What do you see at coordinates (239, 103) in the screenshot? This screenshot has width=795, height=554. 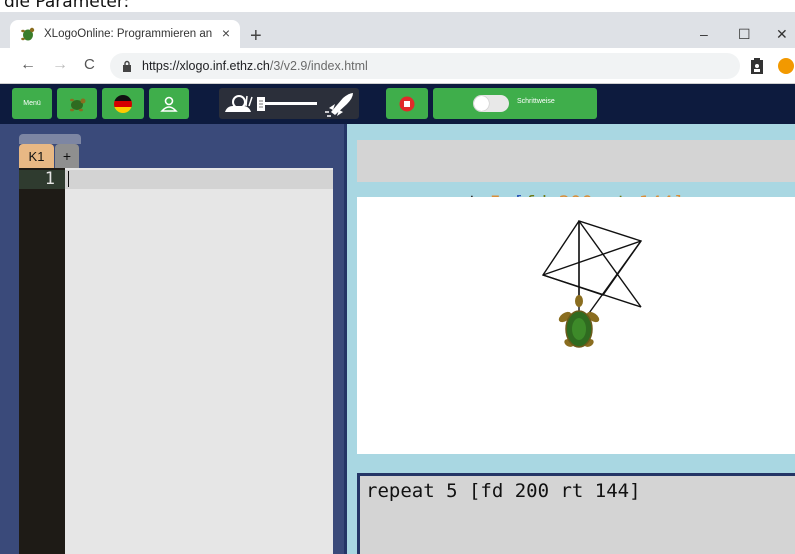 I see `snail-icon` at bounding box center [239, 103].